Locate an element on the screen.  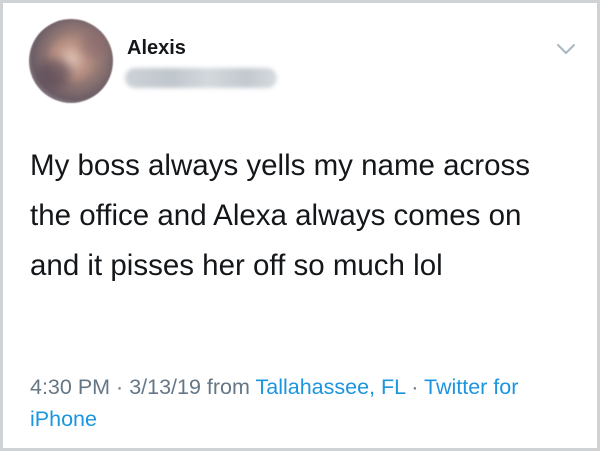
author-name: Alexis is located at coordinates (156, 48).